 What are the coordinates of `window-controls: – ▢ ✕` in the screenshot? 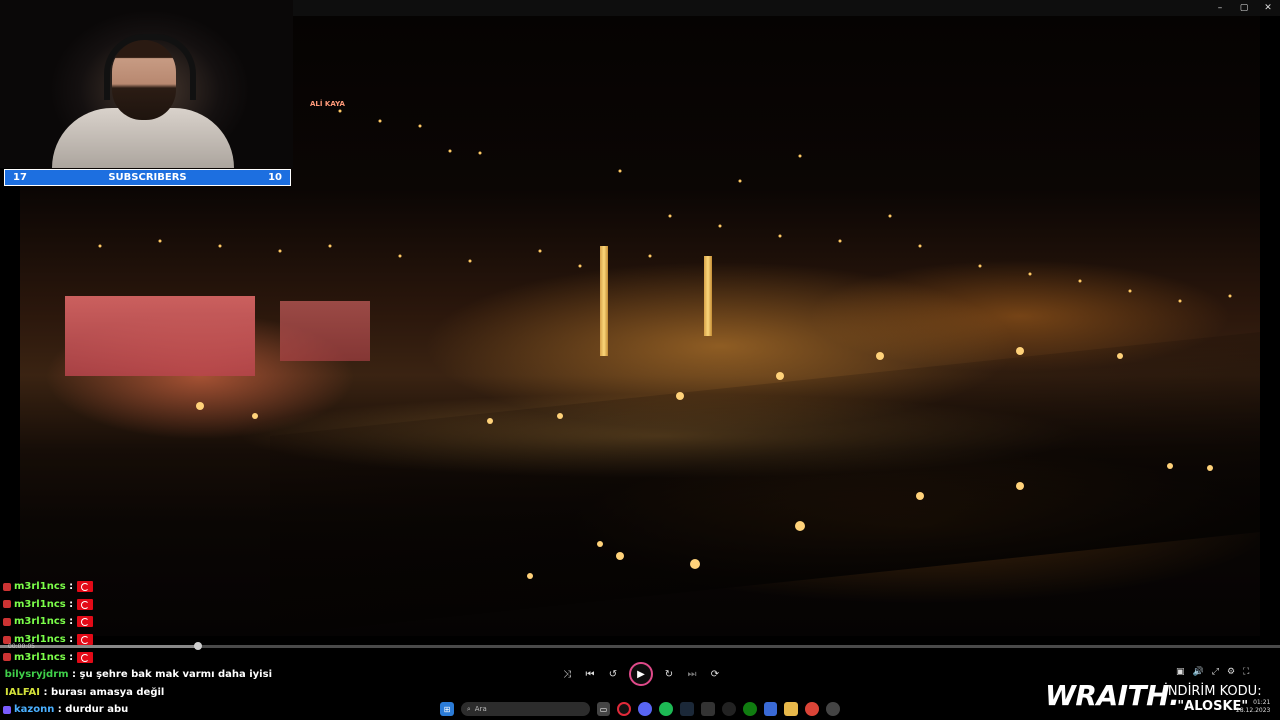 It's located at (1244, 8).